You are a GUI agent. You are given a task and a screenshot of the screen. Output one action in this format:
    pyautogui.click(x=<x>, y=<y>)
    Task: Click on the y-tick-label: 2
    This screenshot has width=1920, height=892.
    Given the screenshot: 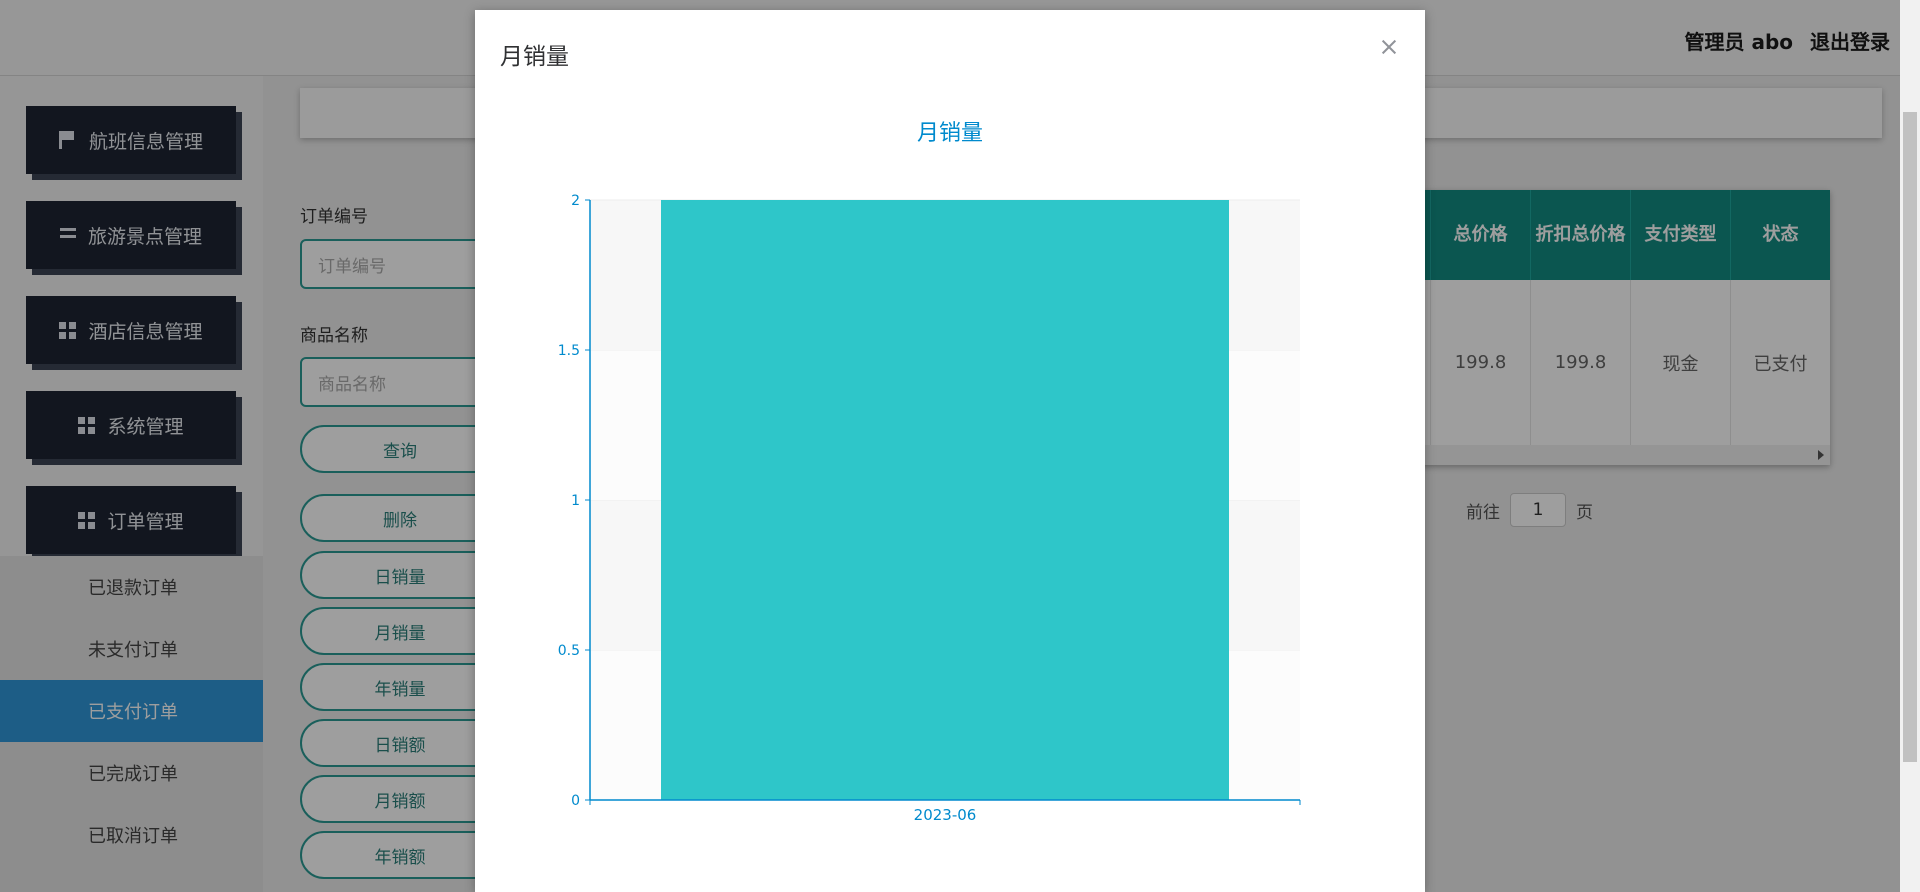 What is the action you would take?
    pyautogui.click(x=575, y=201)
    